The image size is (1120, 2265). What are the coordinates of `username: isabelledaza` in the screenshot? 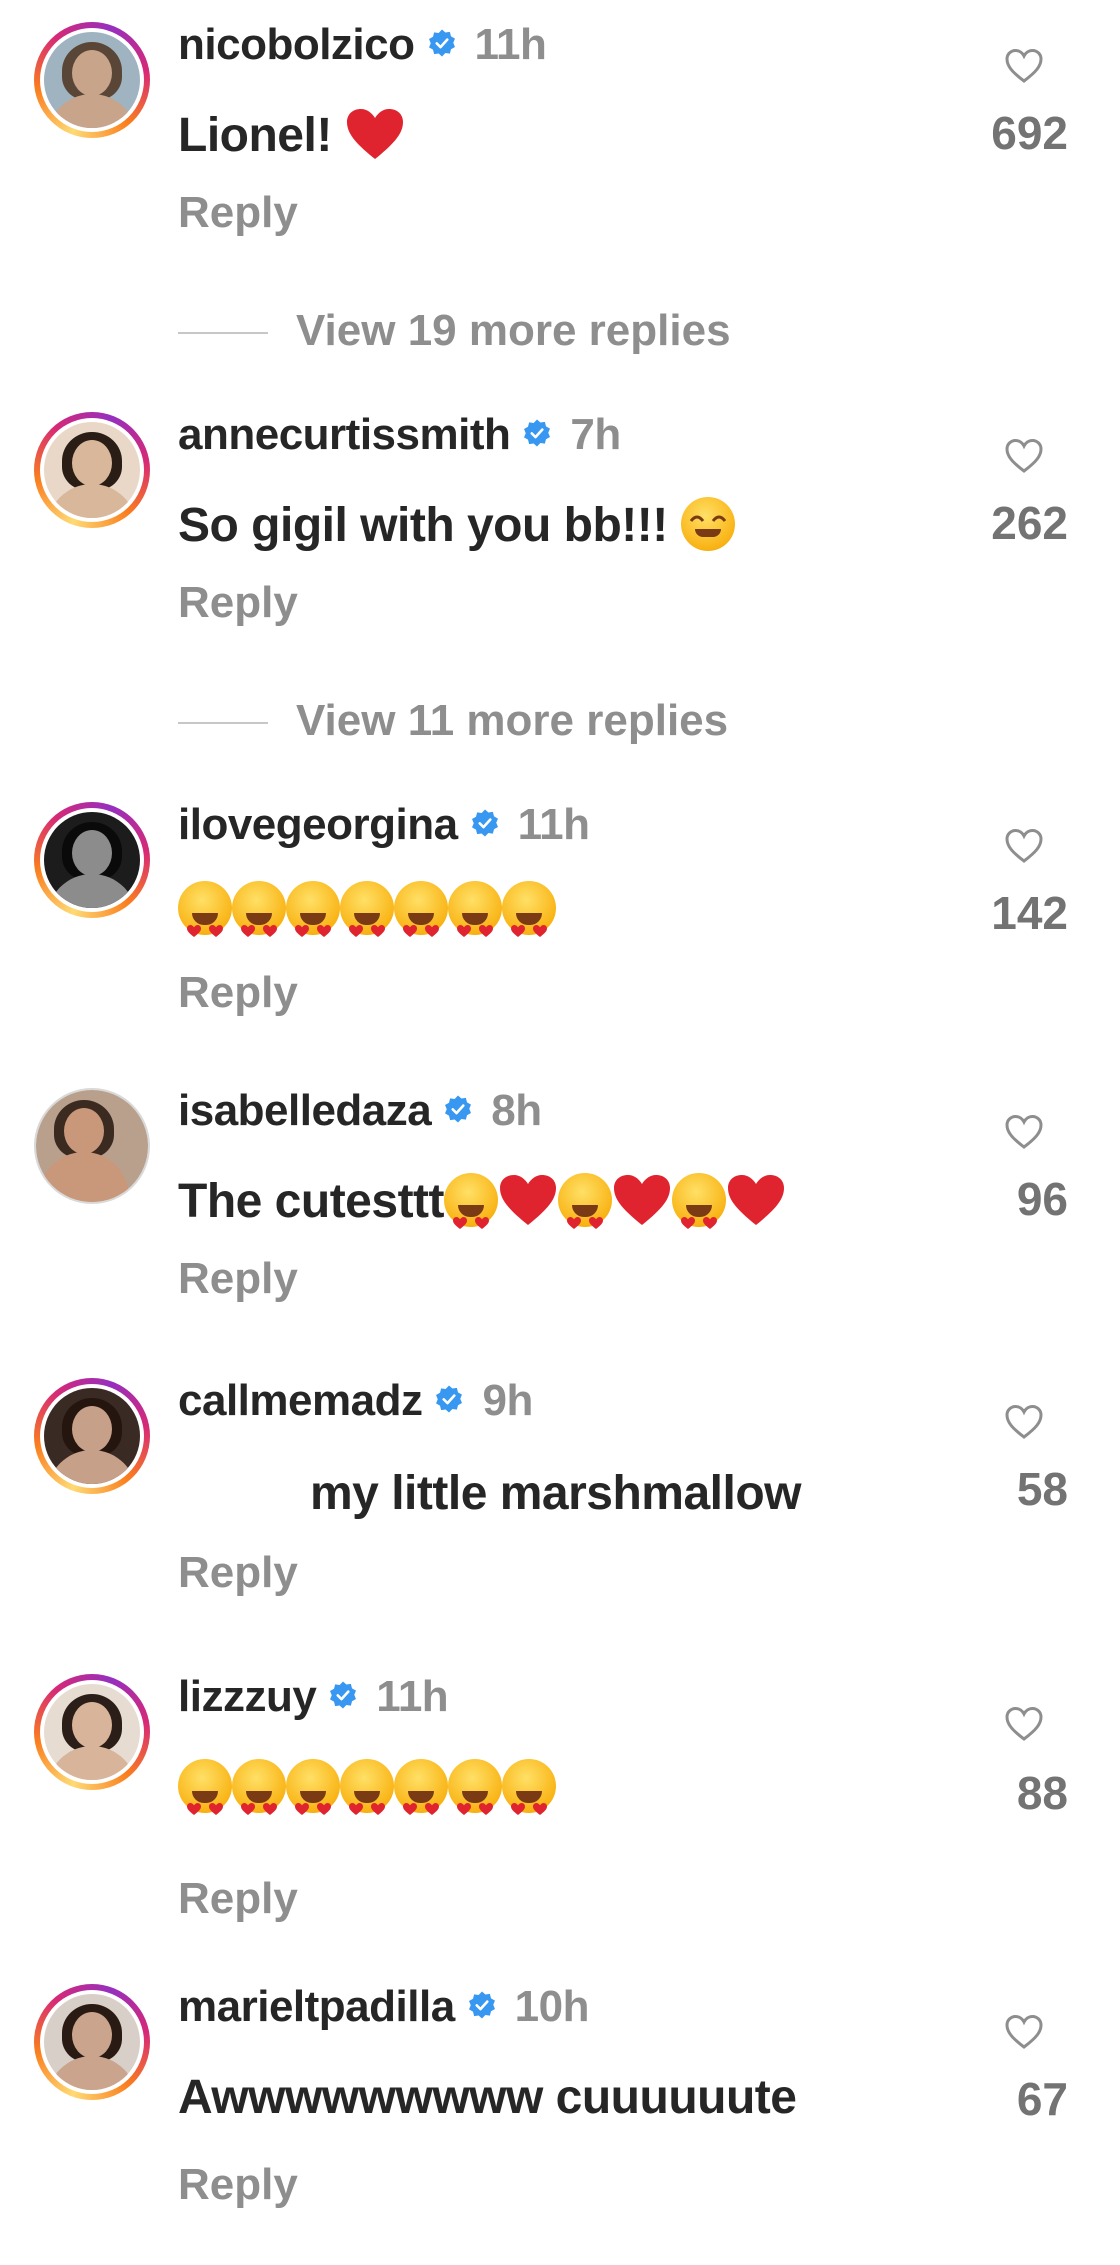 It's located at (305, 1110).